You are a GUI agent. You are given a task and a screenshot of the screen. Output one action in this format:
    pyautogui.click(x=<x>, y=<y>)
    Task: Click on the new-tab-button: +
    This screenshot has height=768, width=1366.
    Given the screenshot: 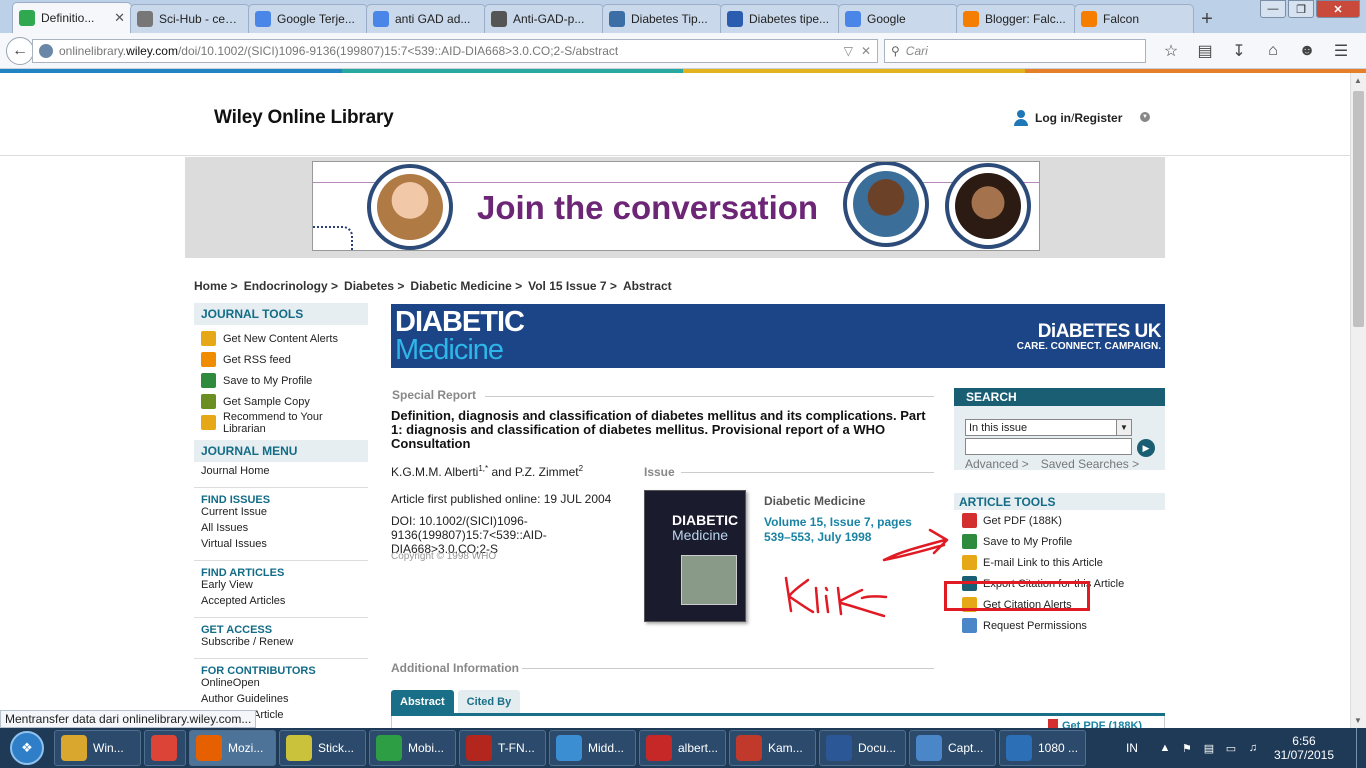 What is the action you would take?
    pyautogui.click(x=1207, y=19)
    